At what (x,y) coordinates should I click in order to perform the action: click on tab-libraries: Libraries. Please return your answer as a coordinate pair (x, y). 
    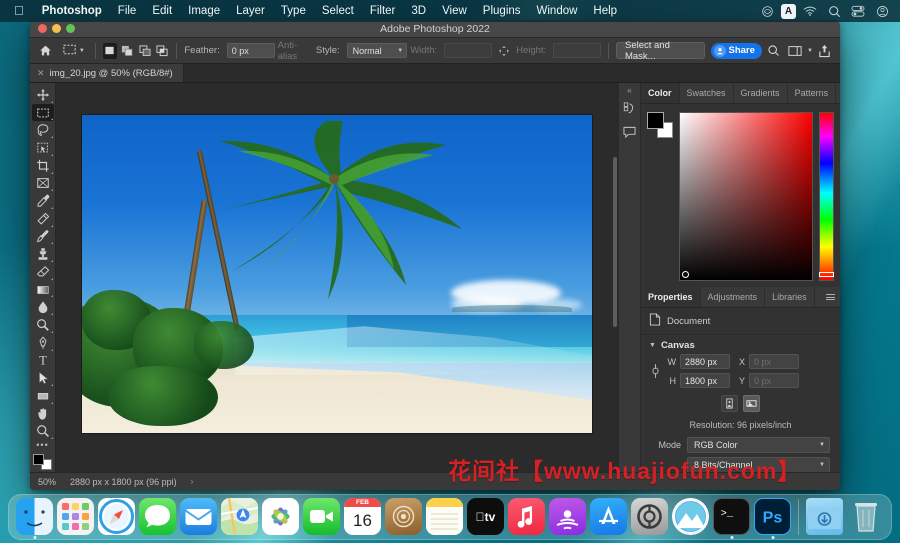
    Looking at the image, I should click on (790, 297).